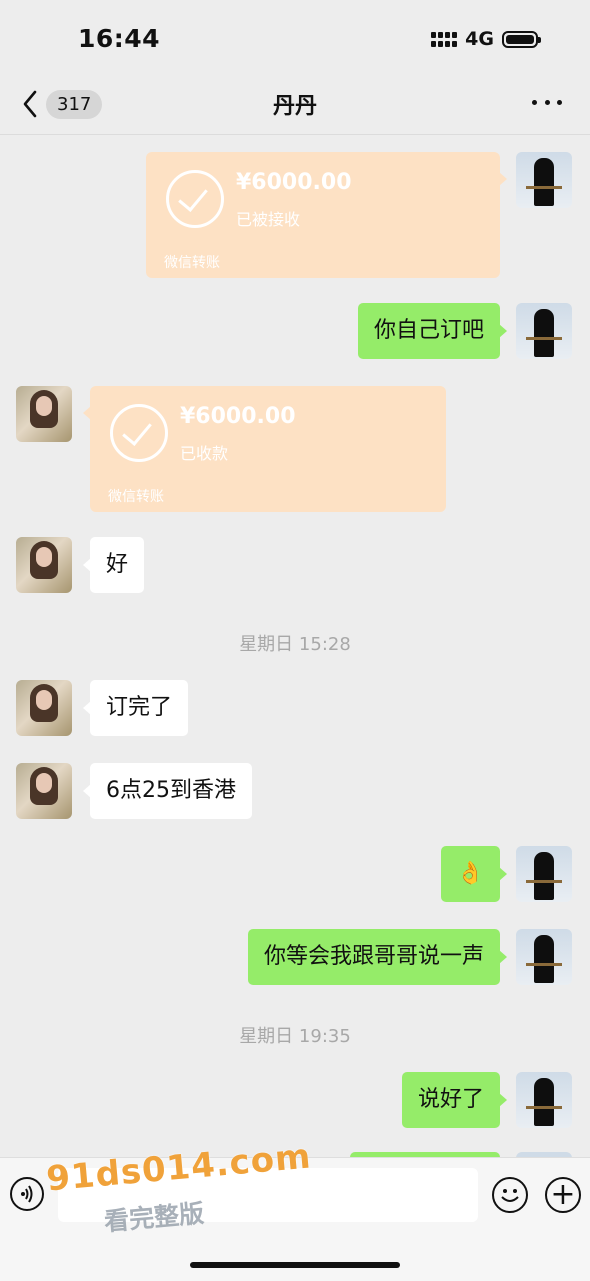 The width and height of the screenshot is (590, 1281). I want to click on transfer-card-received: ¥6000.00 已收款 微信转账, so click(264, 449).